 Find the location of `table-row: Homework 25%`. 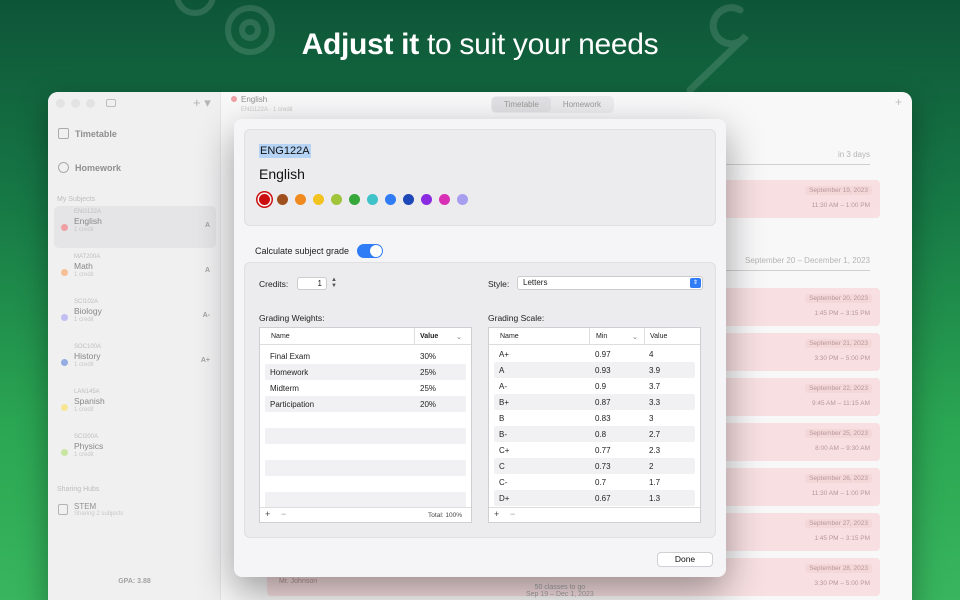

table-row: Homework 25% is located at coordinates (365, 372).